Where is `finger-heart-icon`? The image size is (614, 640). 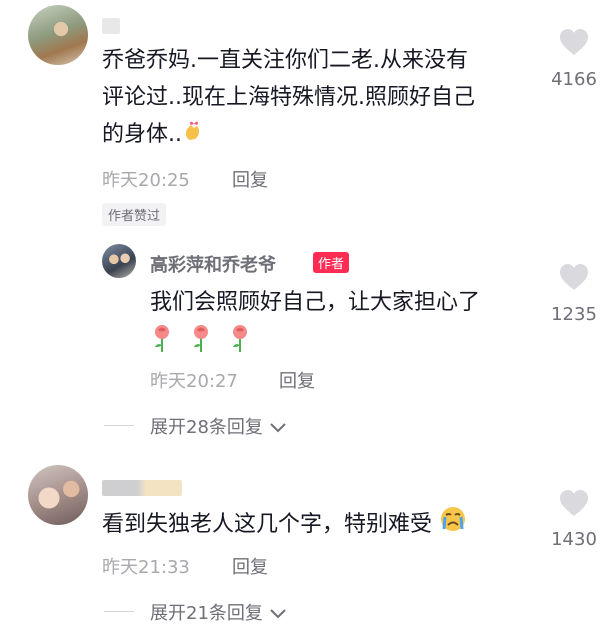
finger-heart-icon is located at coordinates (193, 135).